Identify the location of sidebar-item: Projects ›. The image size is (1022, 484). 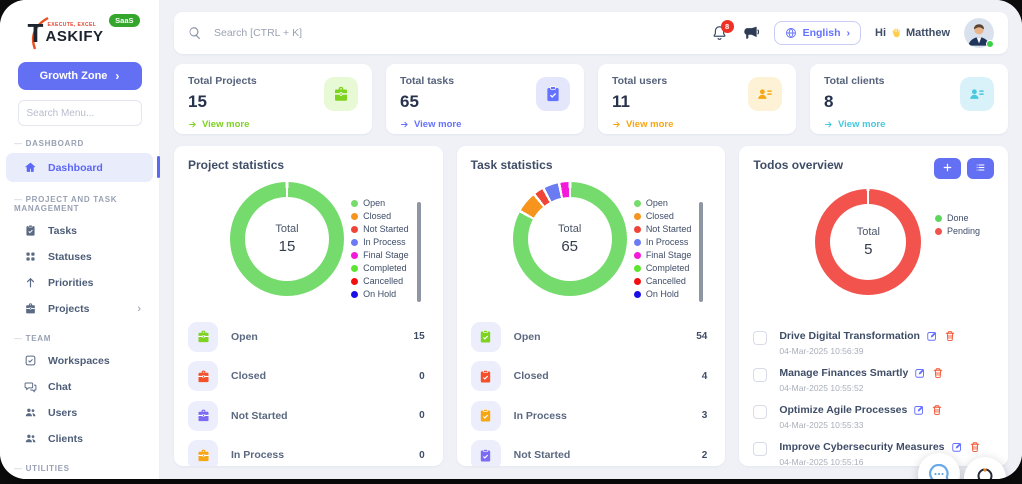
(79, 308).